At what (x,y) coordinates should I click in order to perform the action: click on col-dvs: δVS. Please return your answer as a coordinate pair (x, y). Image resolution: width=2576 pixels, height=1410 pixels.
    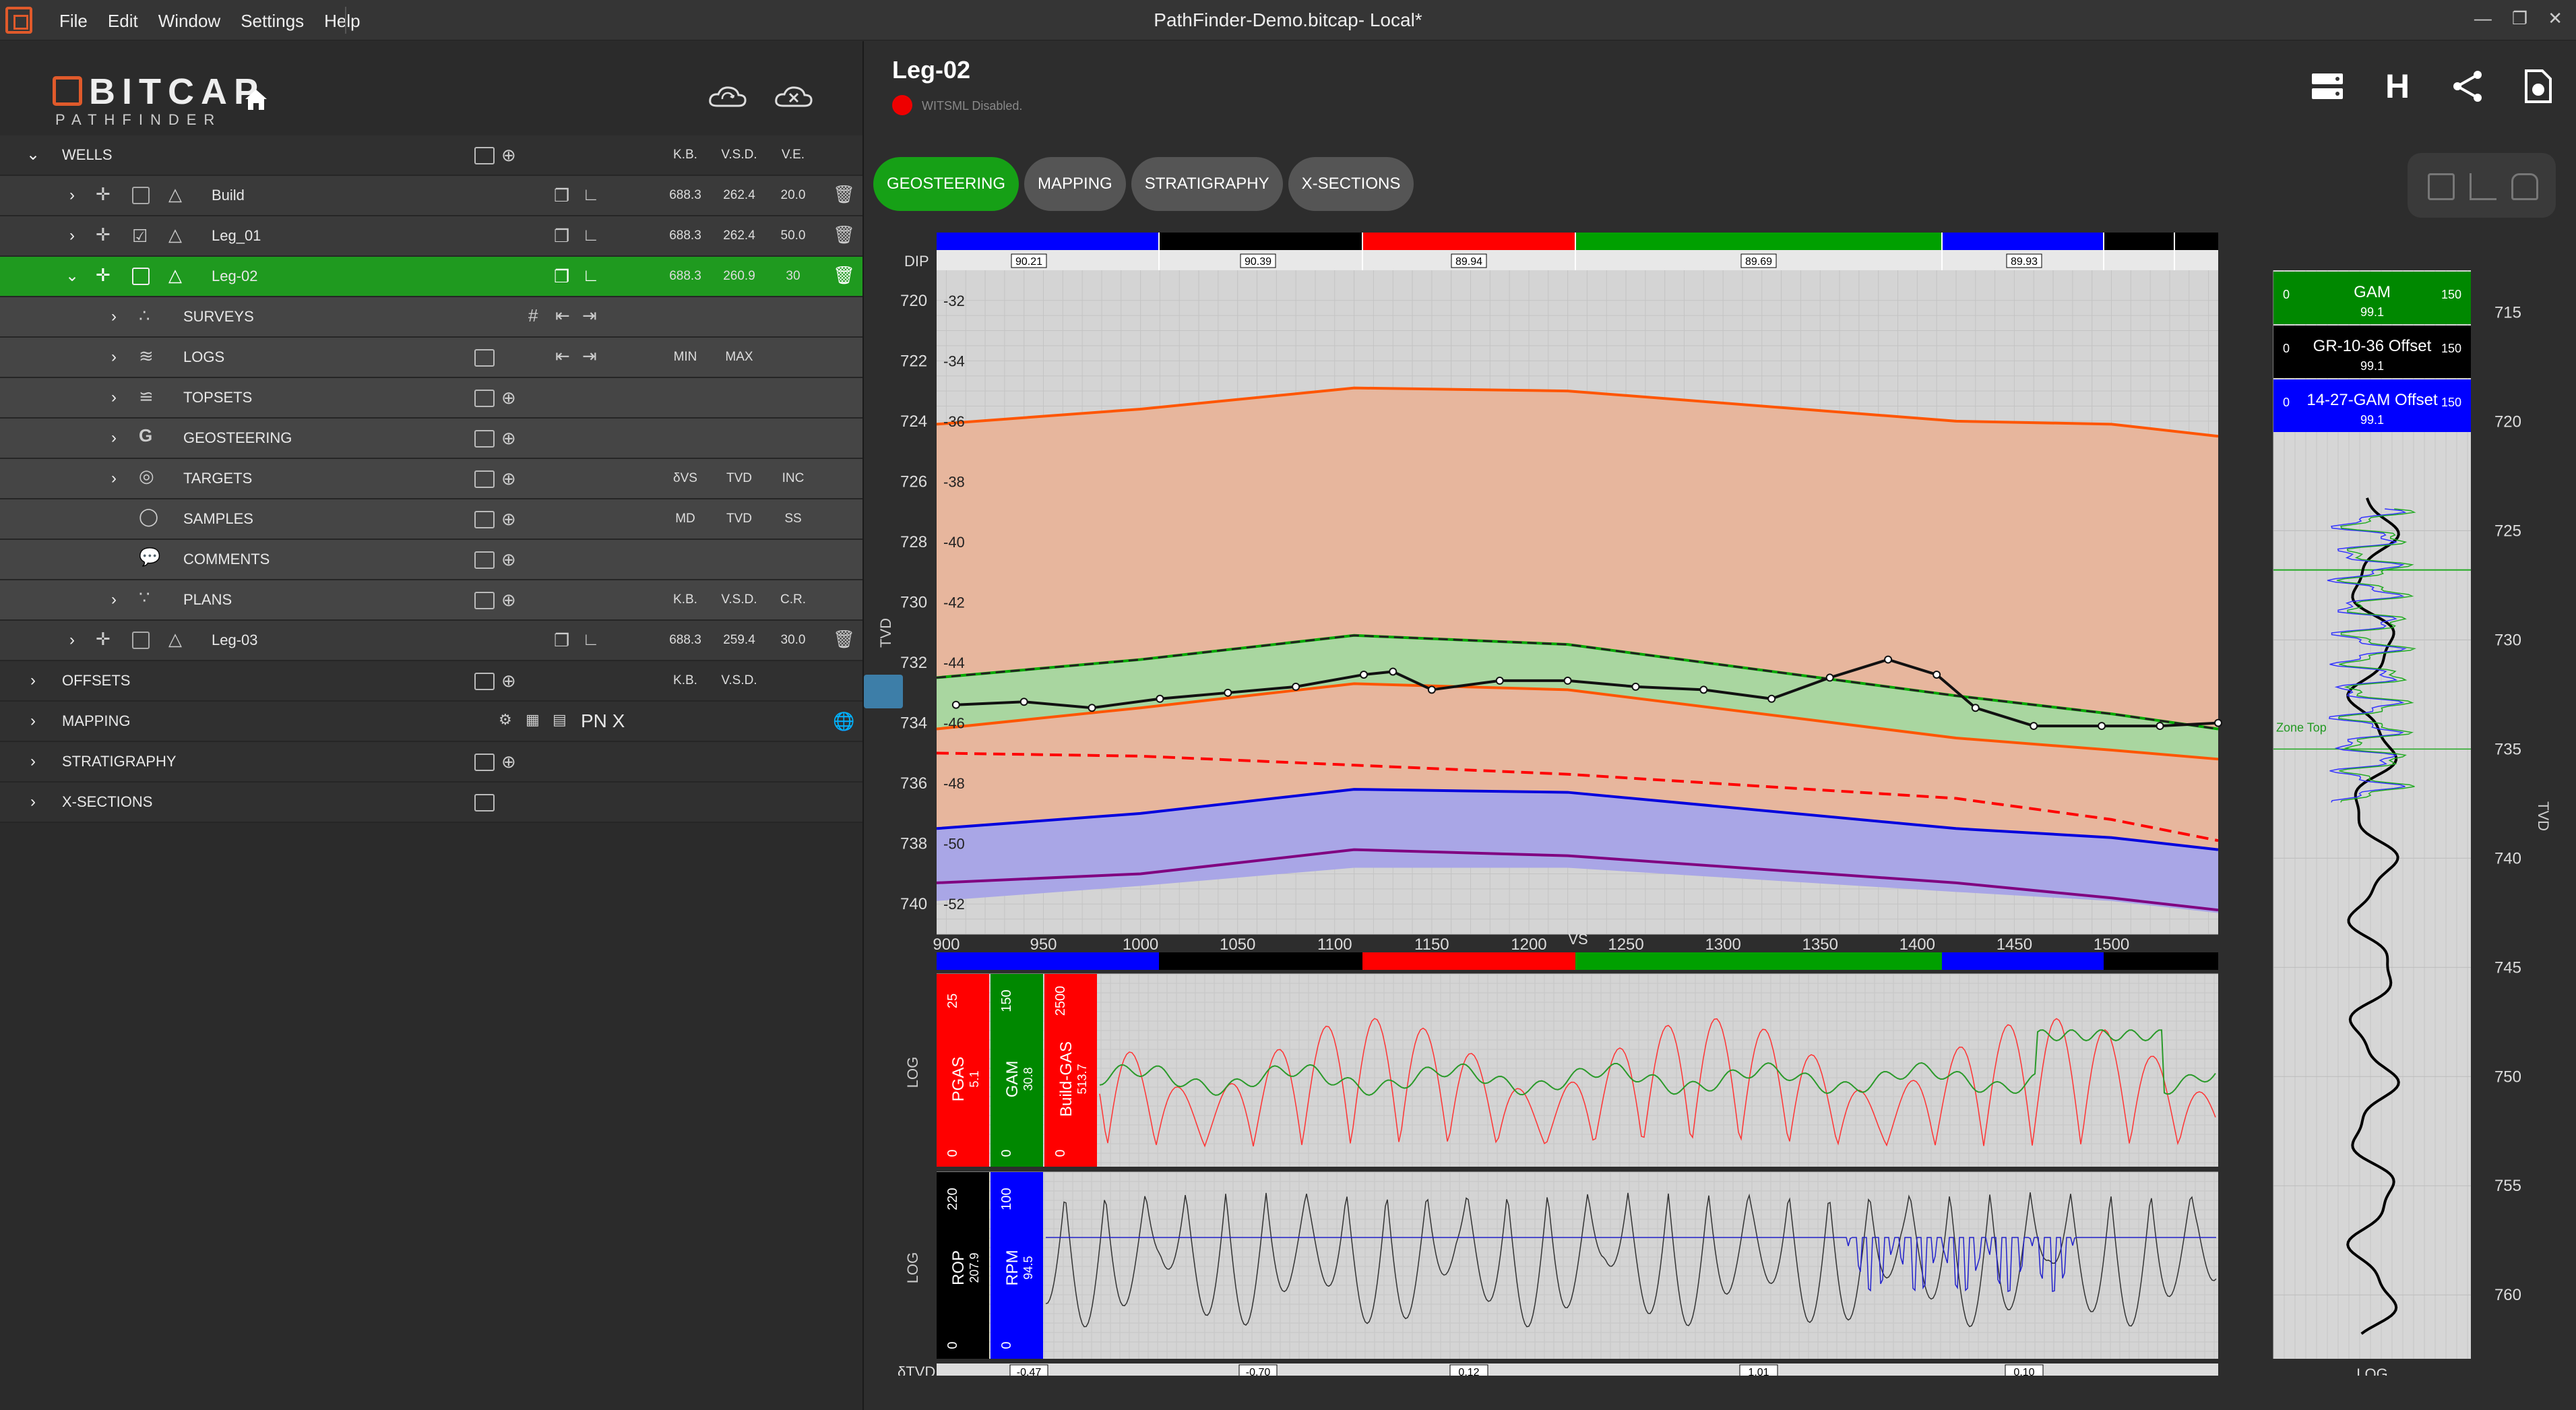
    Looking at the image, I should click on (685, 478).